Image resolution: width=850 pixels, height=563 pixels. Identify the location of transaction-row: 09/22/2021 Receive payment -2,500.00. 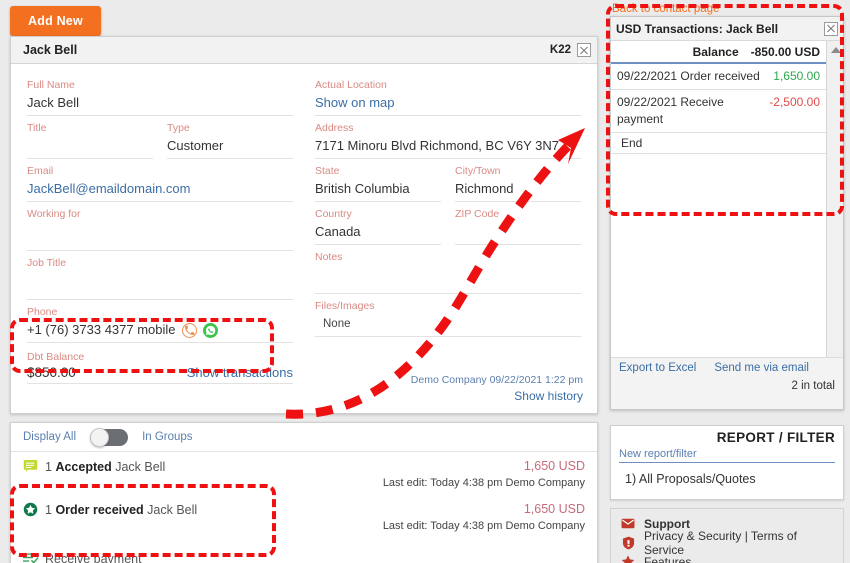
(718, 111).